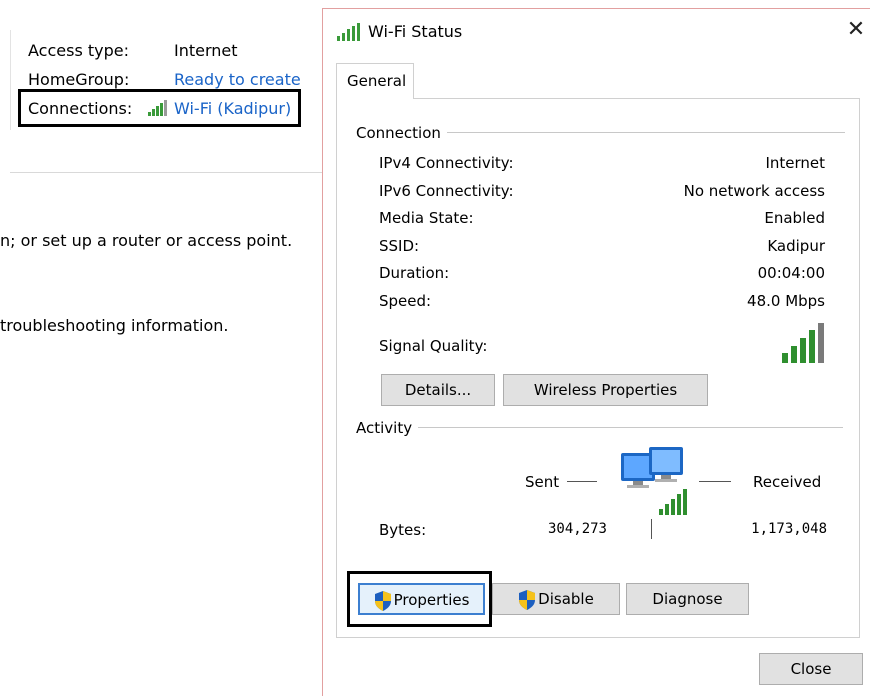 This screenshot has height=696, width=870. What do you see at coordinates (754, 191) in the screenshot?
I see `ipv6-value: No network access` at bounding box center [754, 191].